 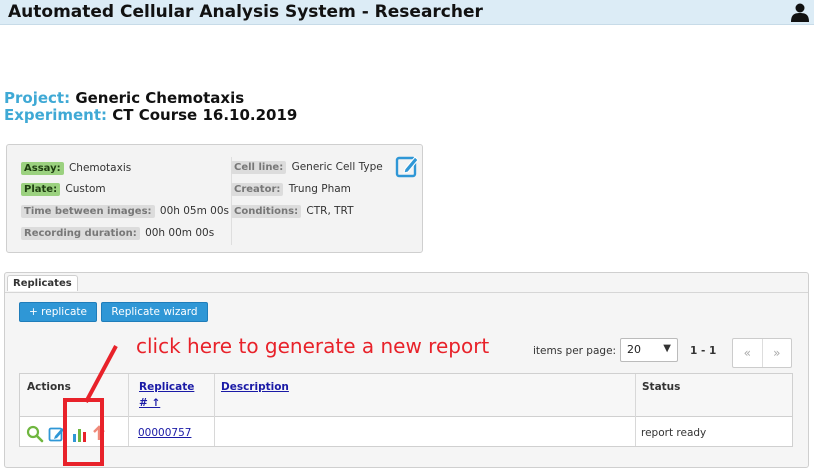 I want to click on creator-row: Creator: Trung Pham, so click(x=291, y=189).